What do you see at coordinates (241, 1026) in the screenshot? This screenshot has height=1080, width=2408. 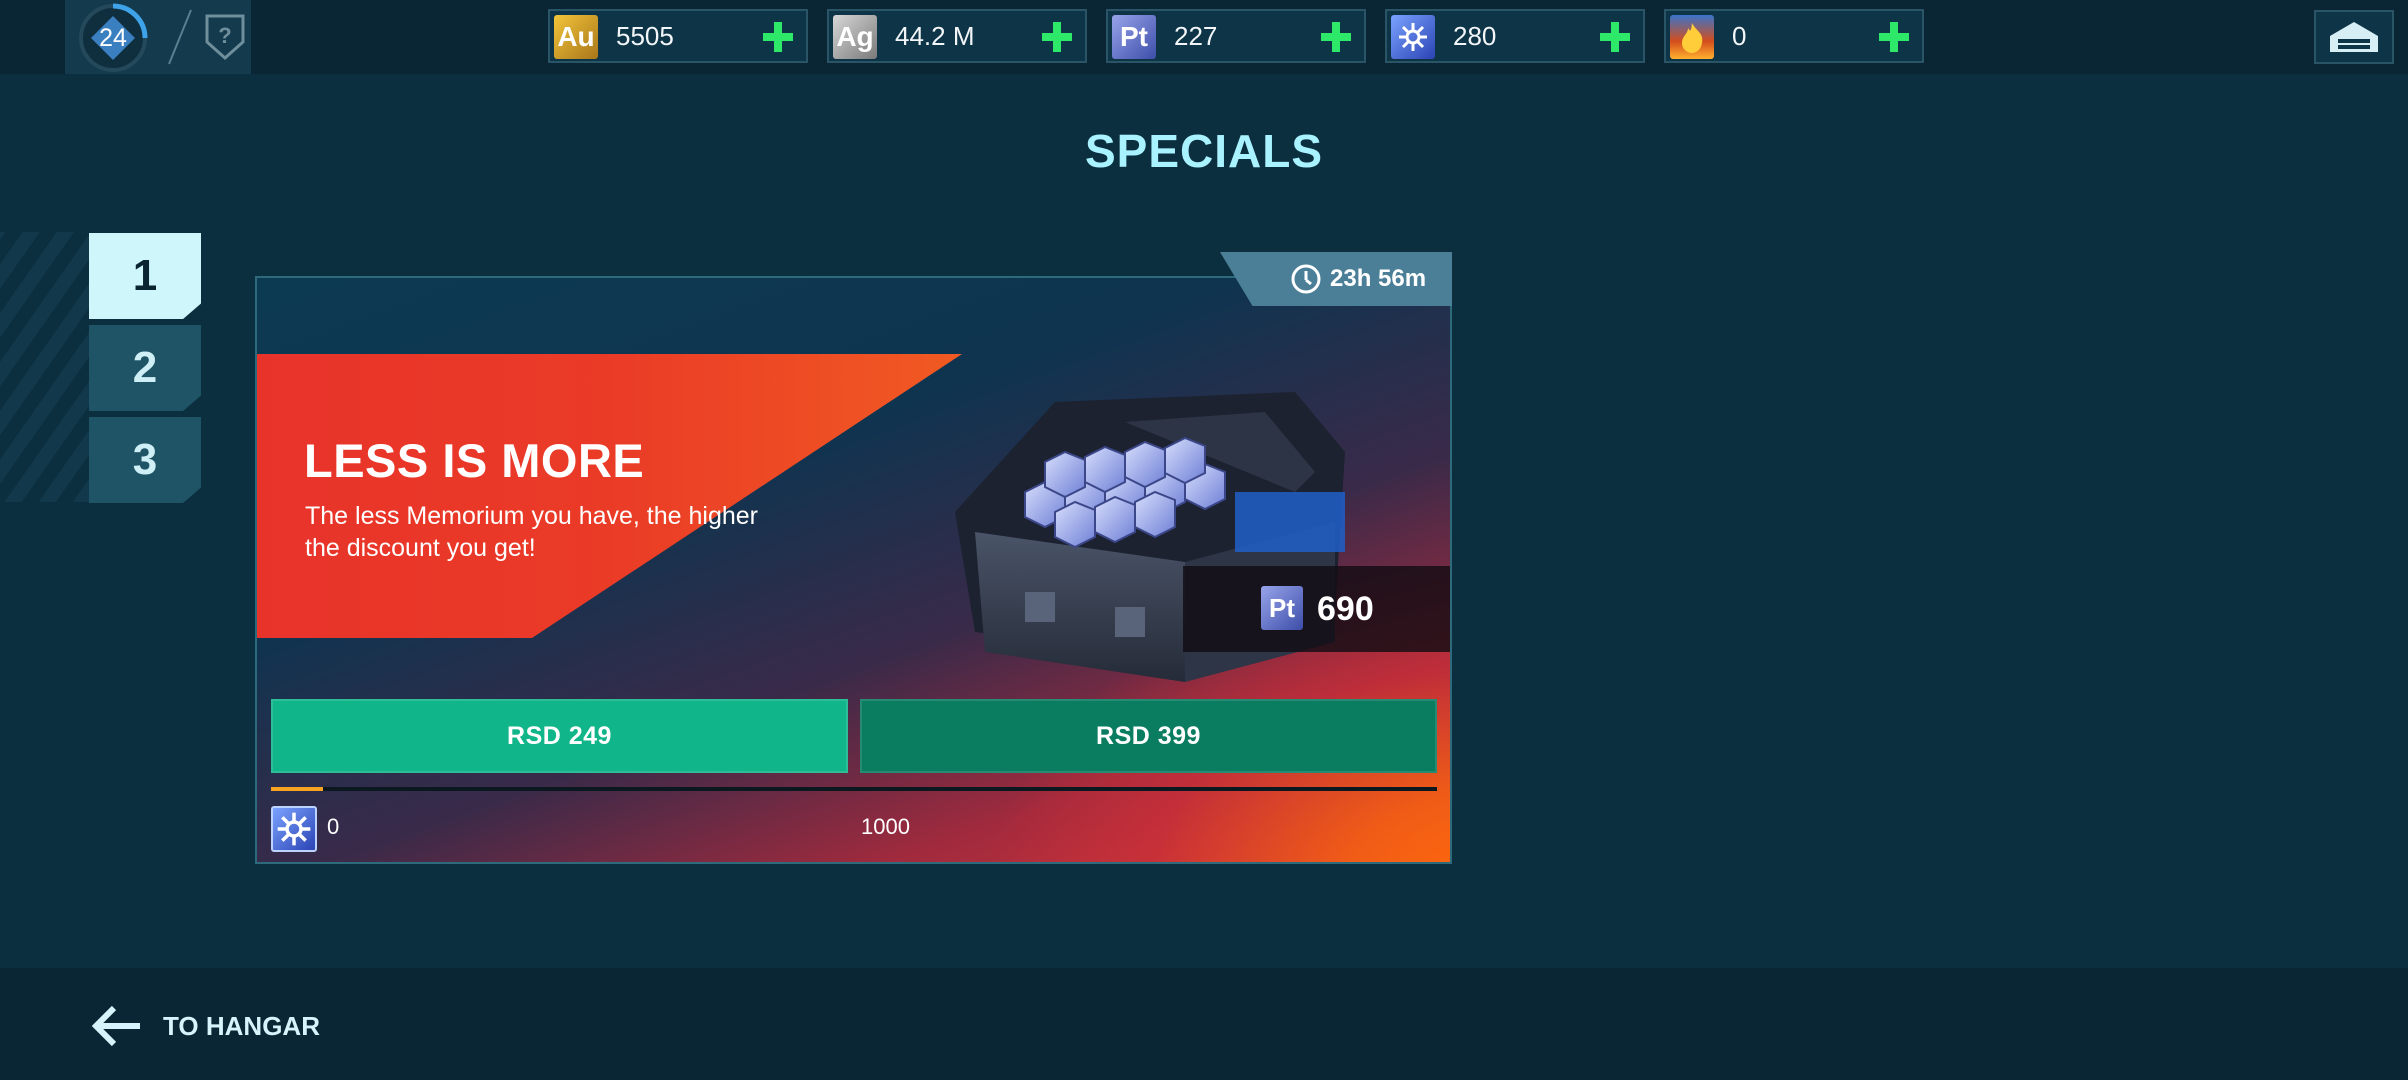 I see `to-hangar-label: TO HANGAR` at bounding box center [241, 1026].